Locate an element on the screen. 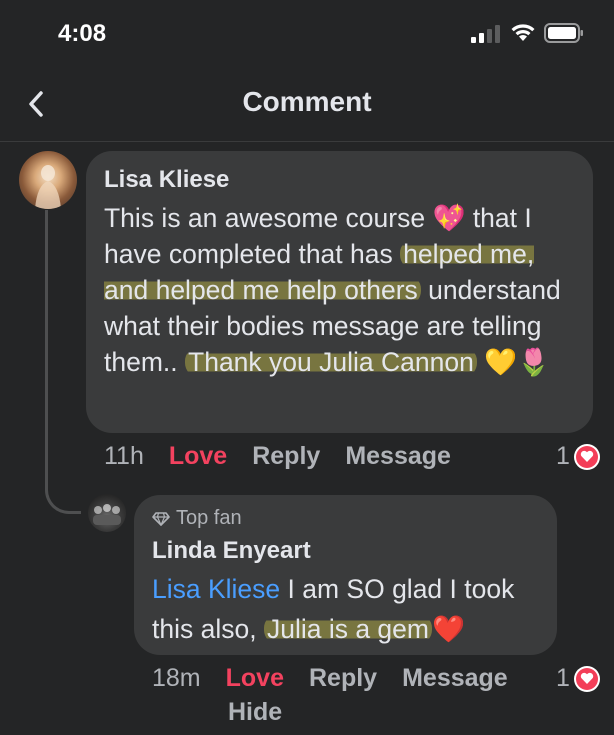  hide-button: Hide is located at coordinates (255, 712).